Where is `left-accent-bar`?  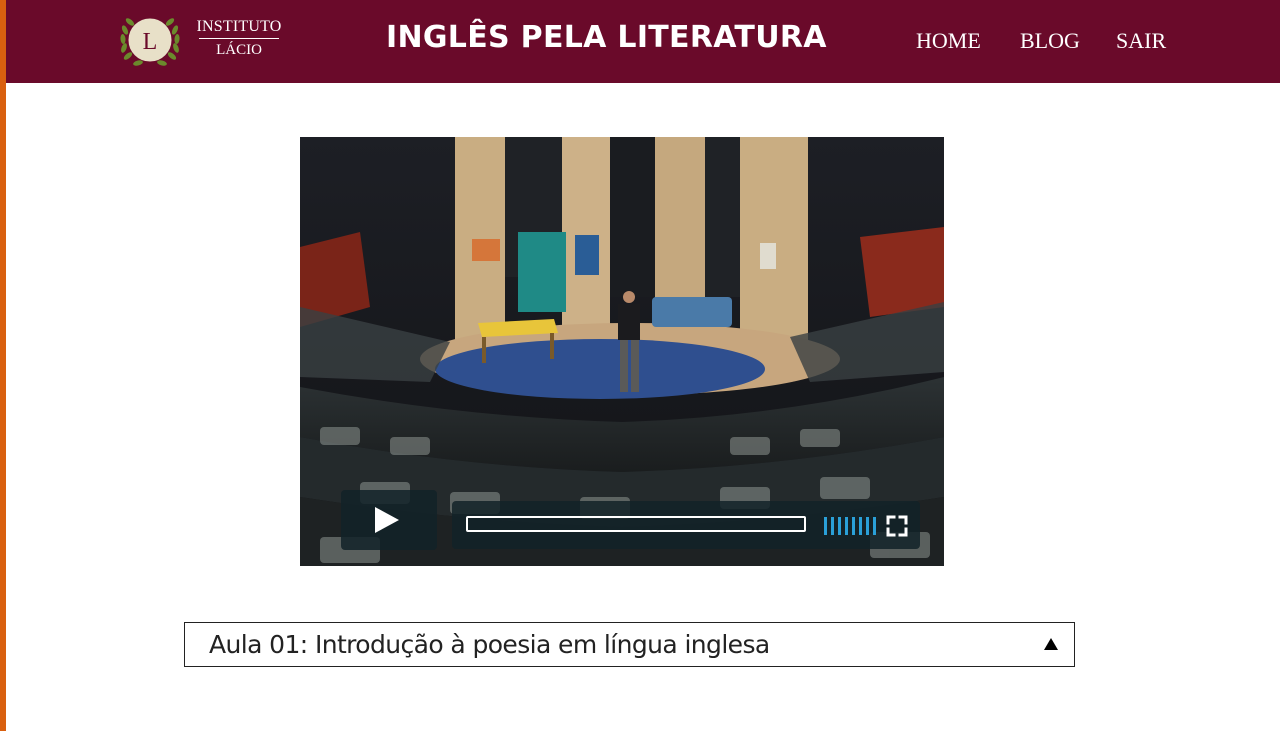 left-accent-bar is located at coordinates (3, 365).